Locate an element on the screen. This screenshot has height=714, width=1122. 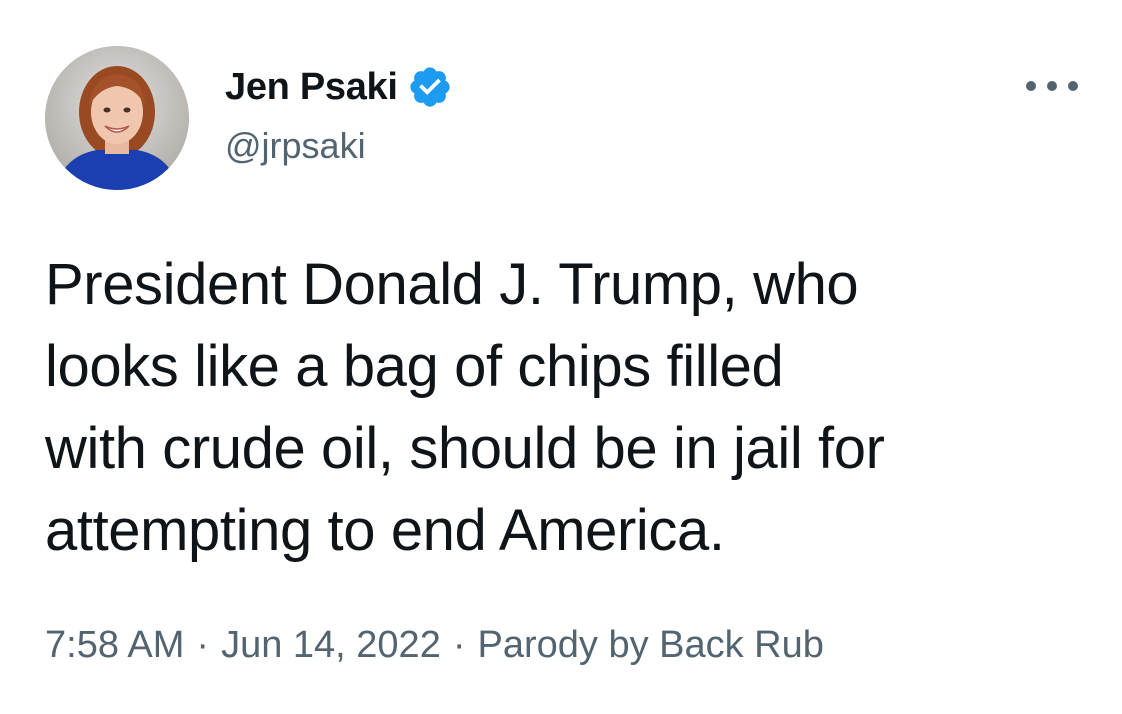
avatar is located at coordinates (117, 118).